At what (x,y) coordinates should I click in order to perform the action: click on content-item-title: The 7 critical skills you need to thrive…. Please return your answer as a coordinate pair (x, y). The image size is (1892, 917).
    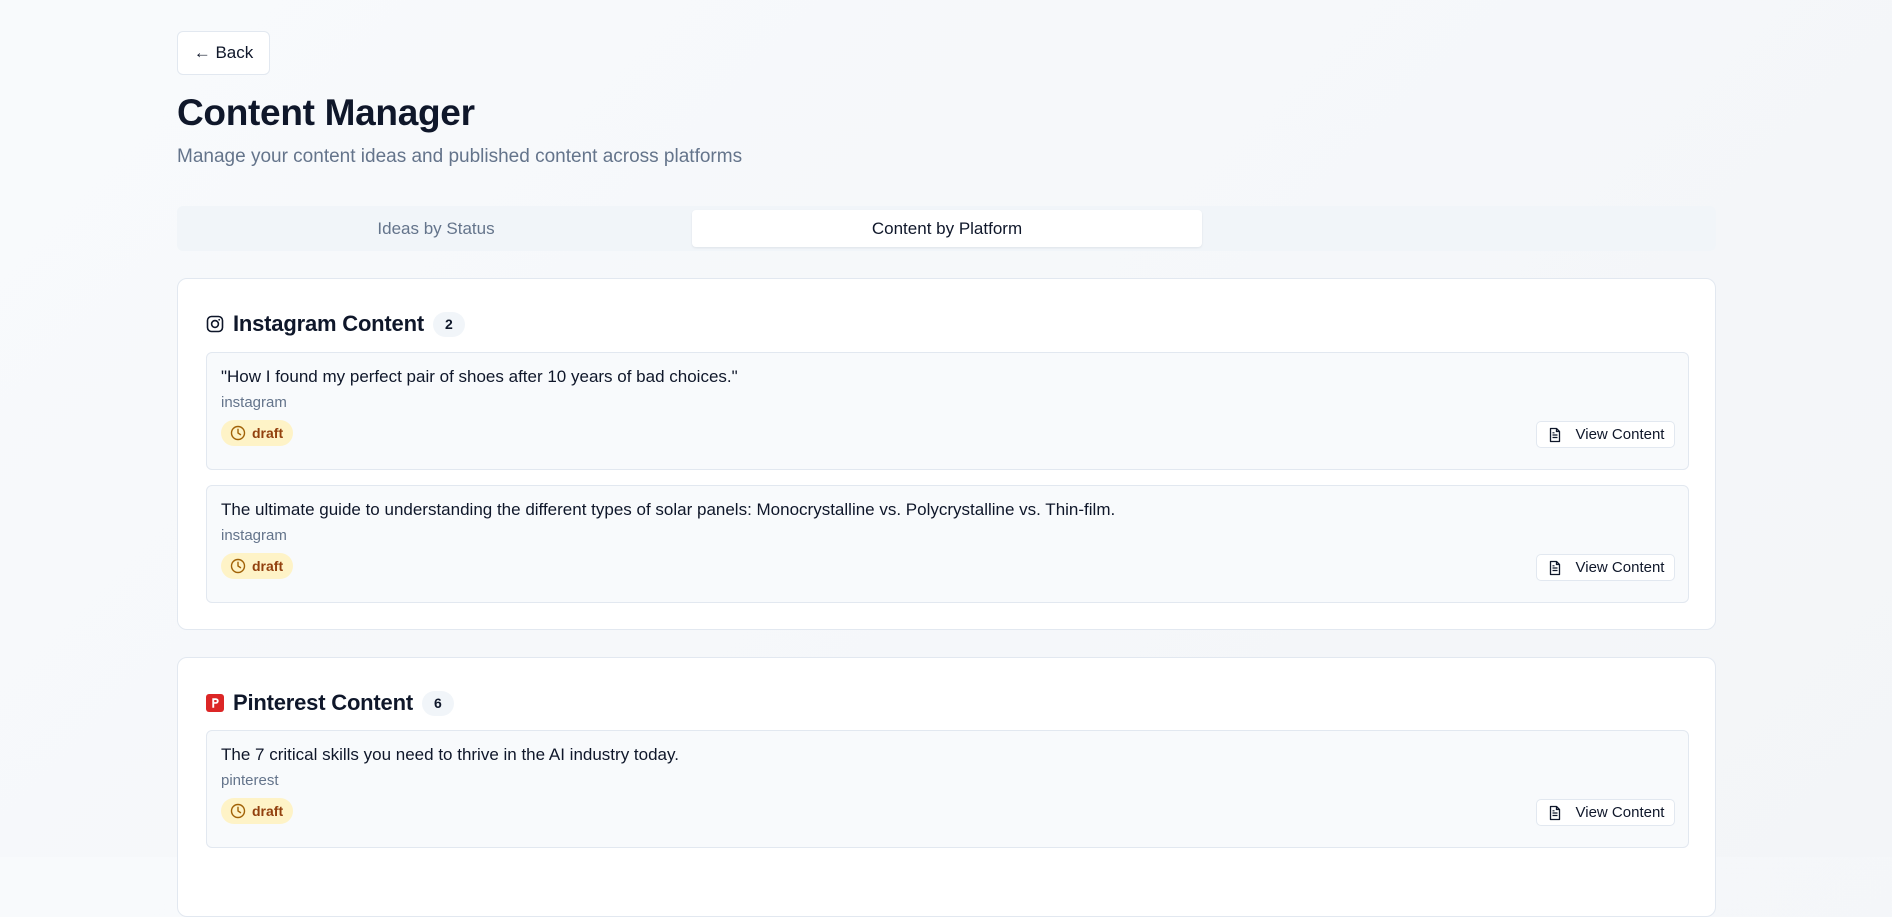
    Looking at the image, I should click on (450, 754).